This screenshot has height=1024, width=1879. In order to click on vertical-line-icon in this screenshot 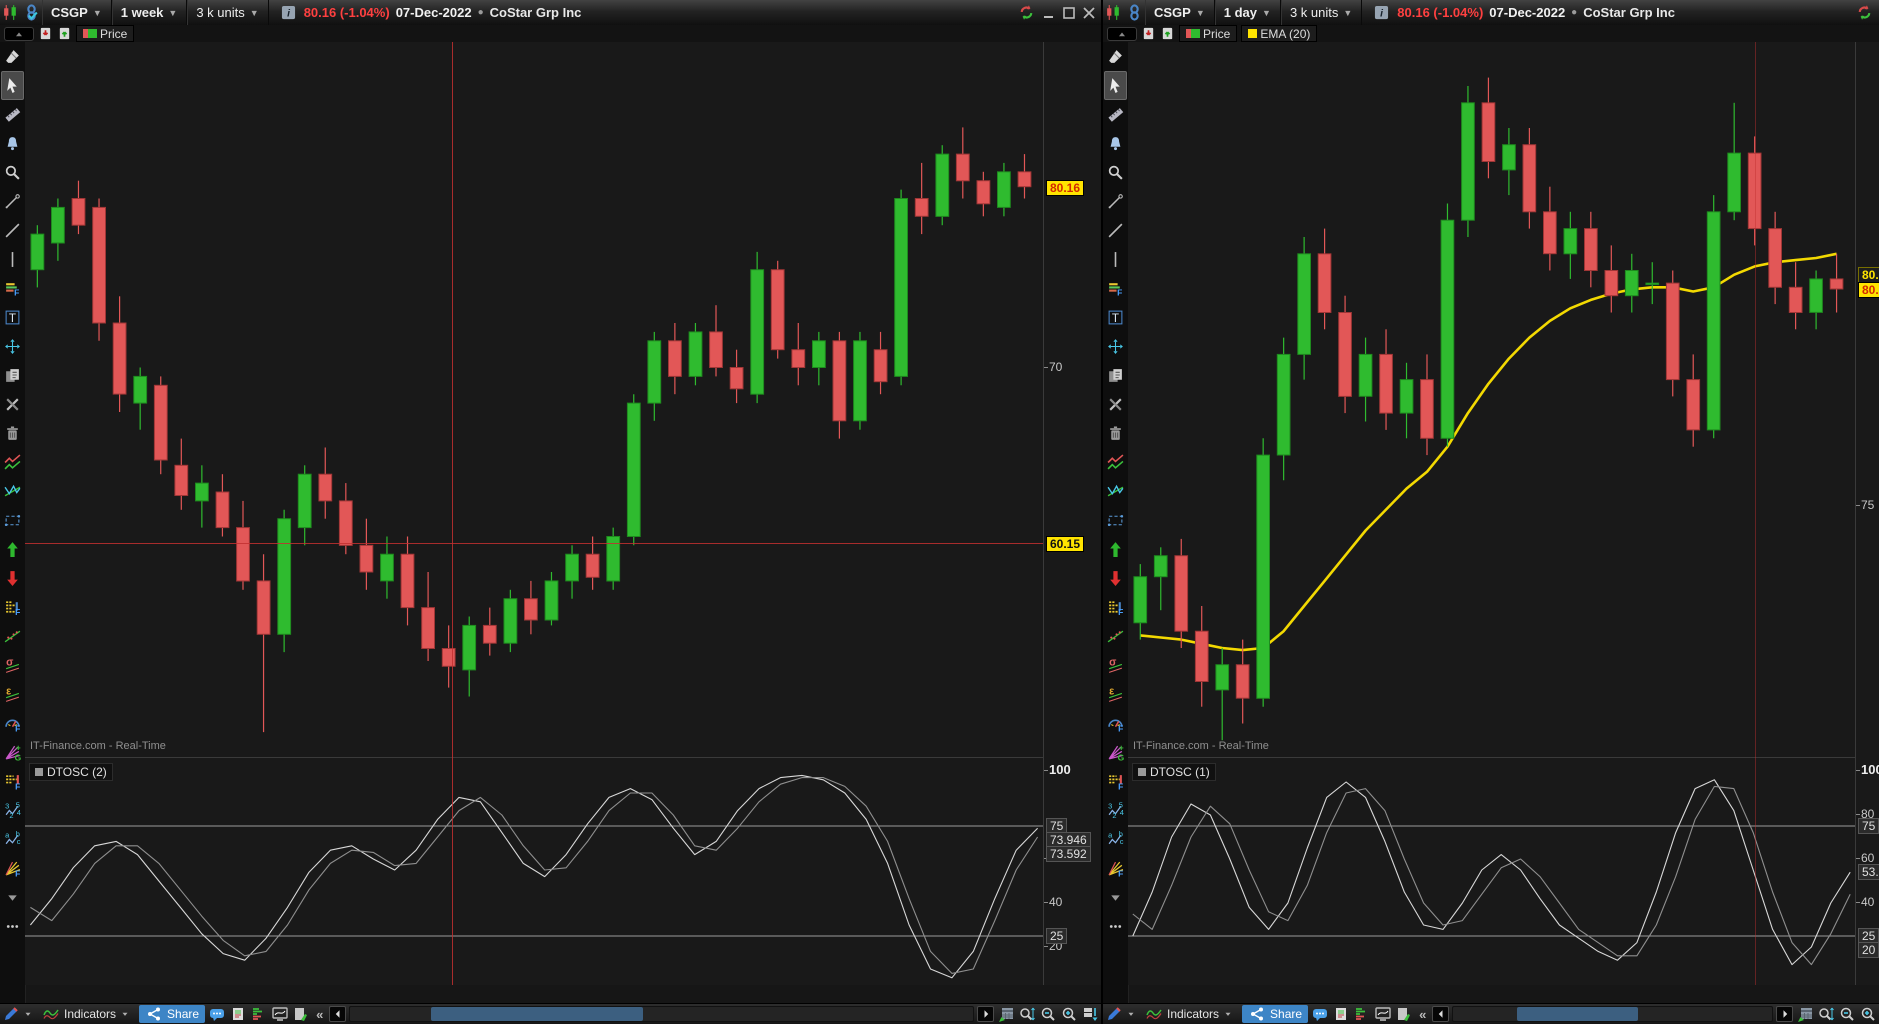, I will do `click(1115, 259)`.